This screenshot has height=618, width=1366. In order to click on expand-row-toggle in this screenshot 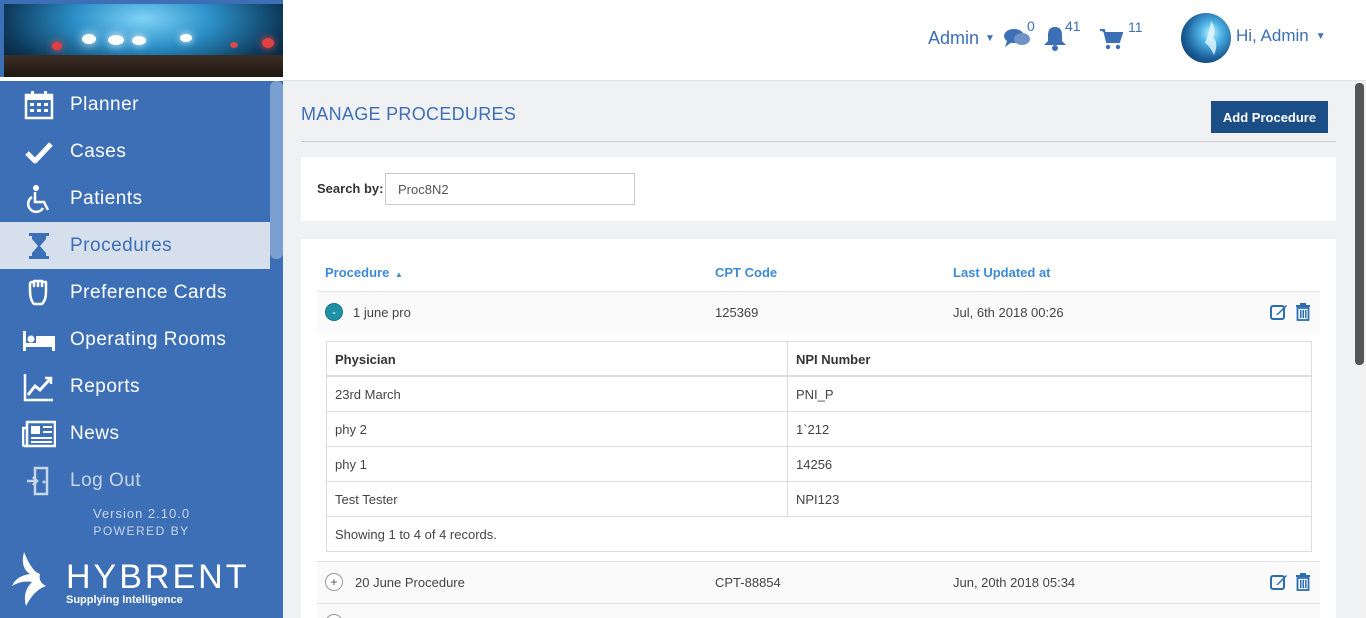, I will do `click(334, 616)`.